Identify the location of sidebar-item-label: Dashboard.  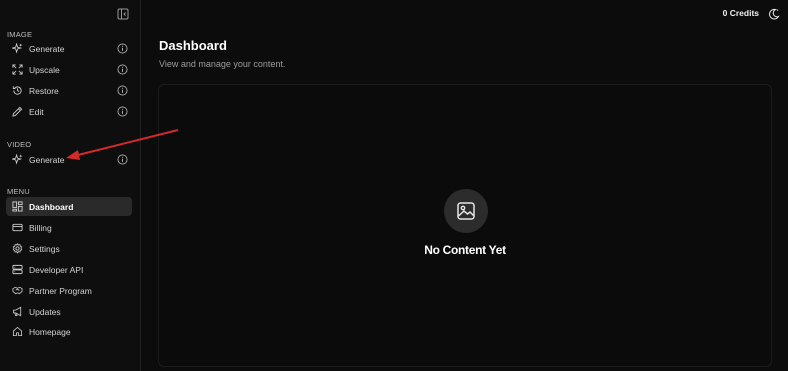
(51, 206).